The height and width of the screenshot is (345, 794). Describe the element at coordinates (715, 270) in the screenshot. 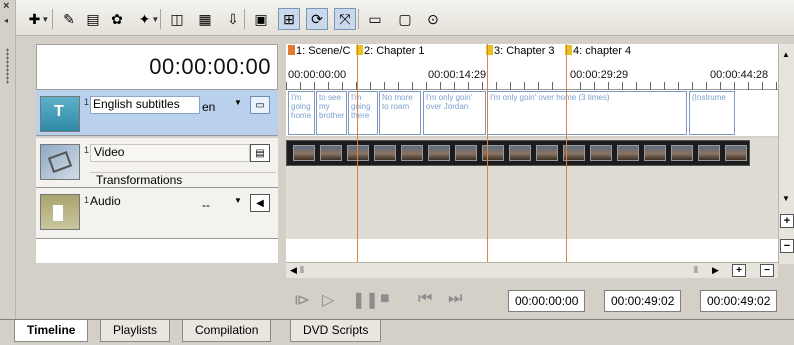

I see `scroll-right-icon: ▶` at that location.